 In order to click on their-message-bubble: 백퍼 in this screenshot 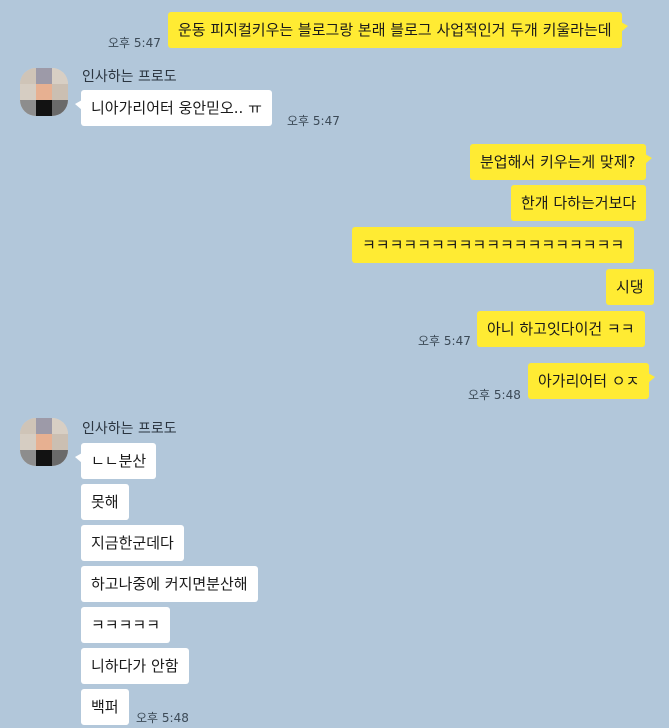, I will do `click(105, 707)`.